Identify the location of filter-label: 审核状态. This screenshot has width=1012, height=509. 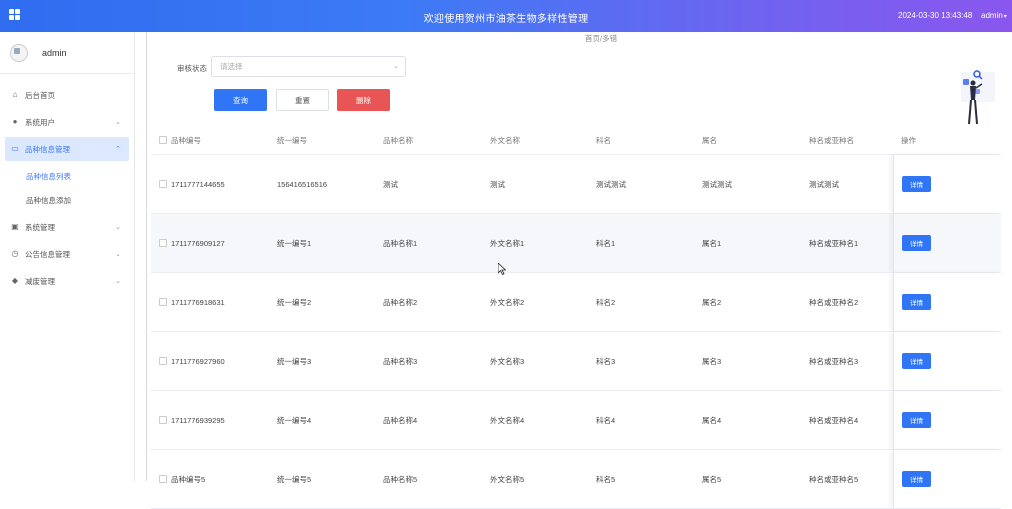
(192, 68).